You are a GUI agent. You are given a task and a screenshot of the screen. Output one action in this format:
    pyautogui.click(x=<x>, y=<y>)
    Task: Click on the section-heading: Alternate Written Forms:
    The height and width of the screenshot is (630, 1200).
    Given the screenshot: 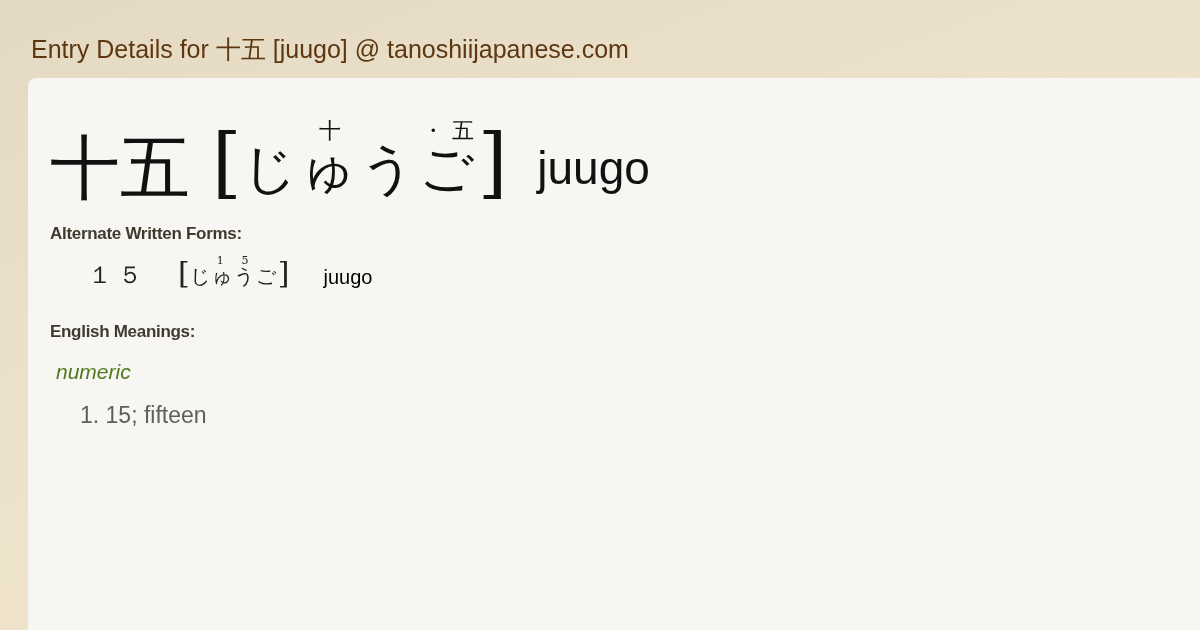 What is the action you would take?
    pyautogui.click(x=146, y=234)
    